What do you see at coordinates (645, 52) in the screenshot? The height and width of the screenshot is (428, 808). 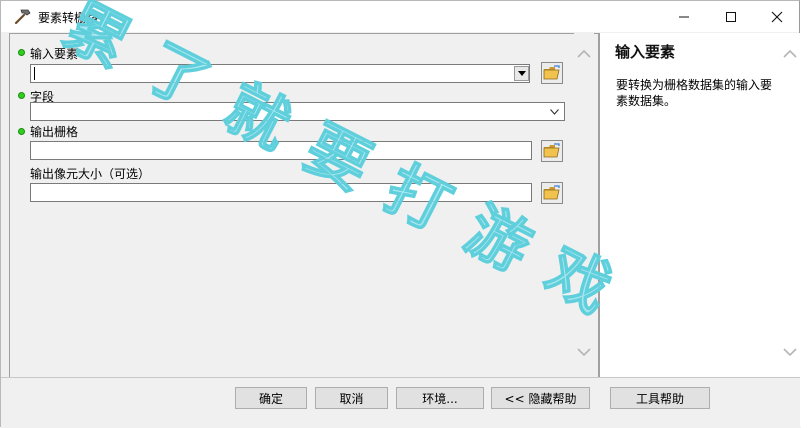 I see `help-title: 输入要素` at bounding box center [645, 52].